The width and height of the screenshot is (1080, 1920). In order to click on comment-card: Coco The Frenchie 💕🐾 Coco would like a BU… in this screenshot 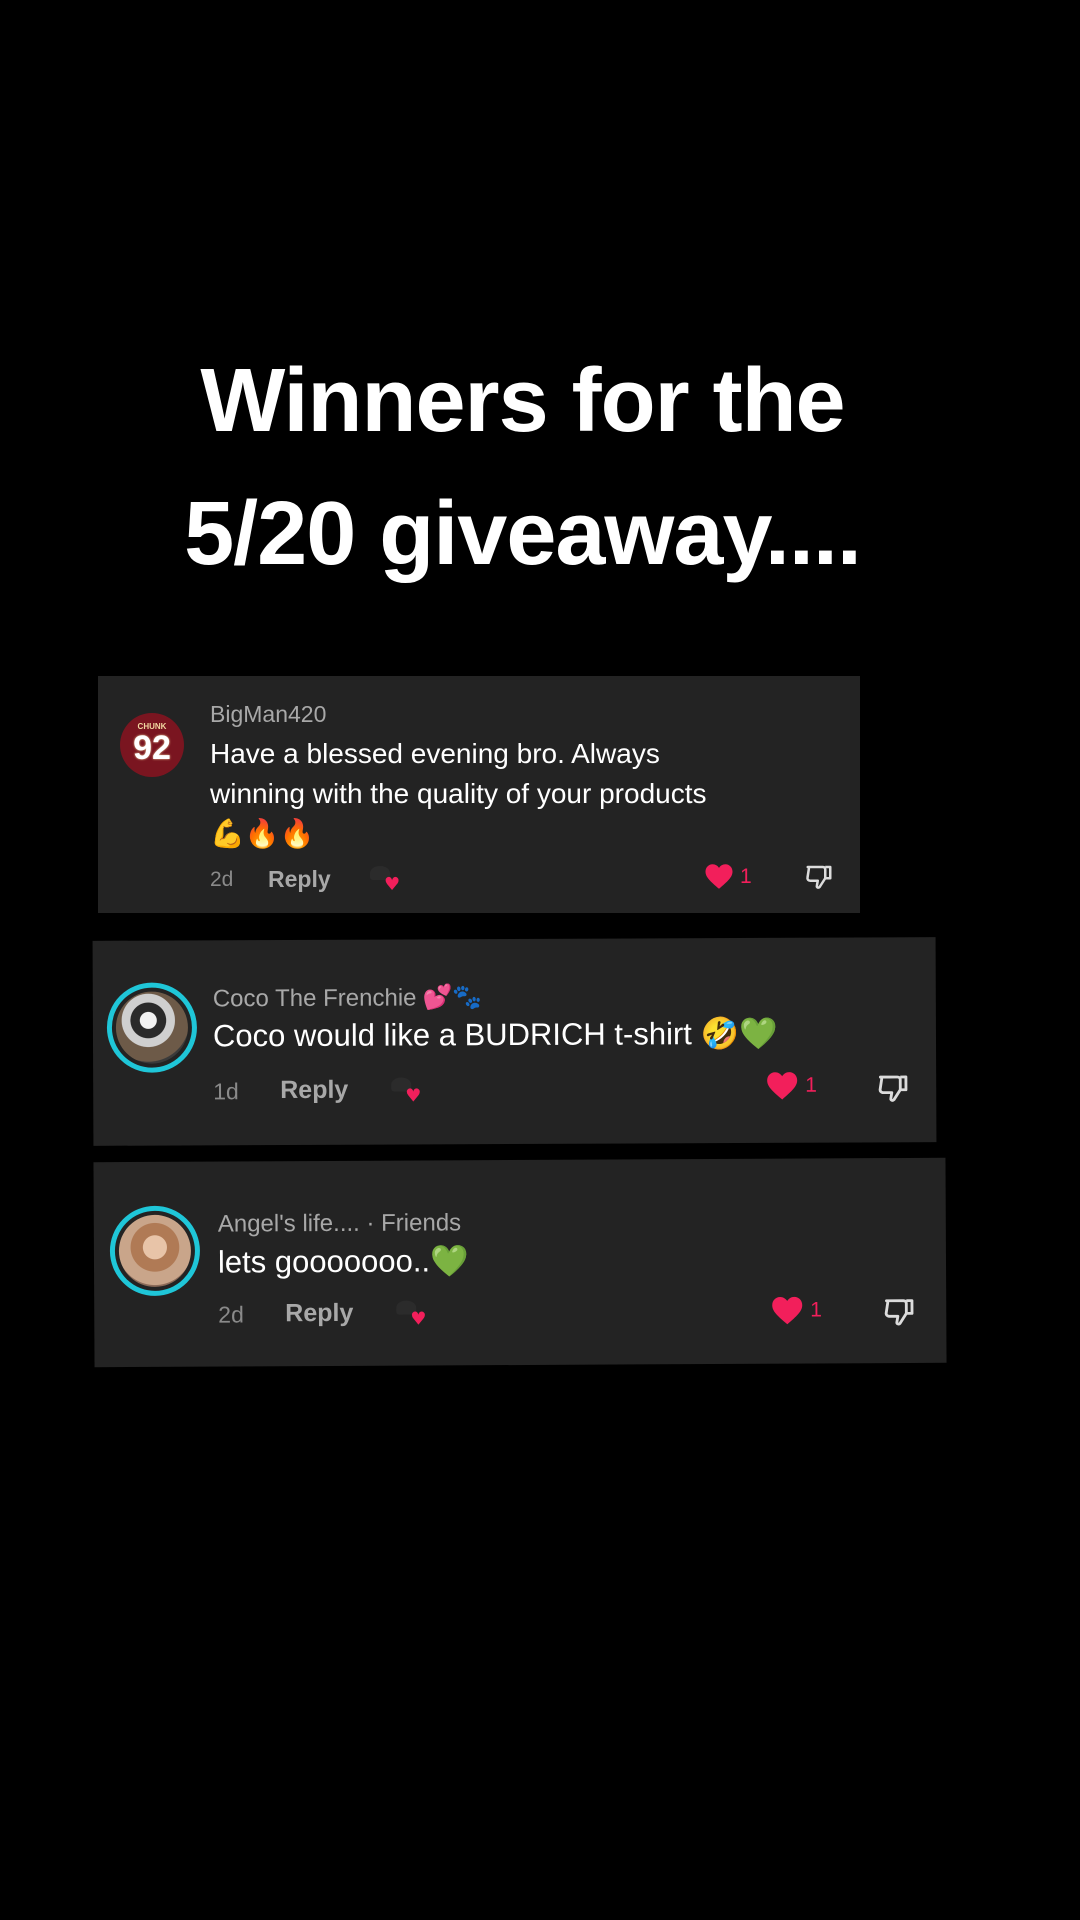, I will do `click(514, 1041)`.